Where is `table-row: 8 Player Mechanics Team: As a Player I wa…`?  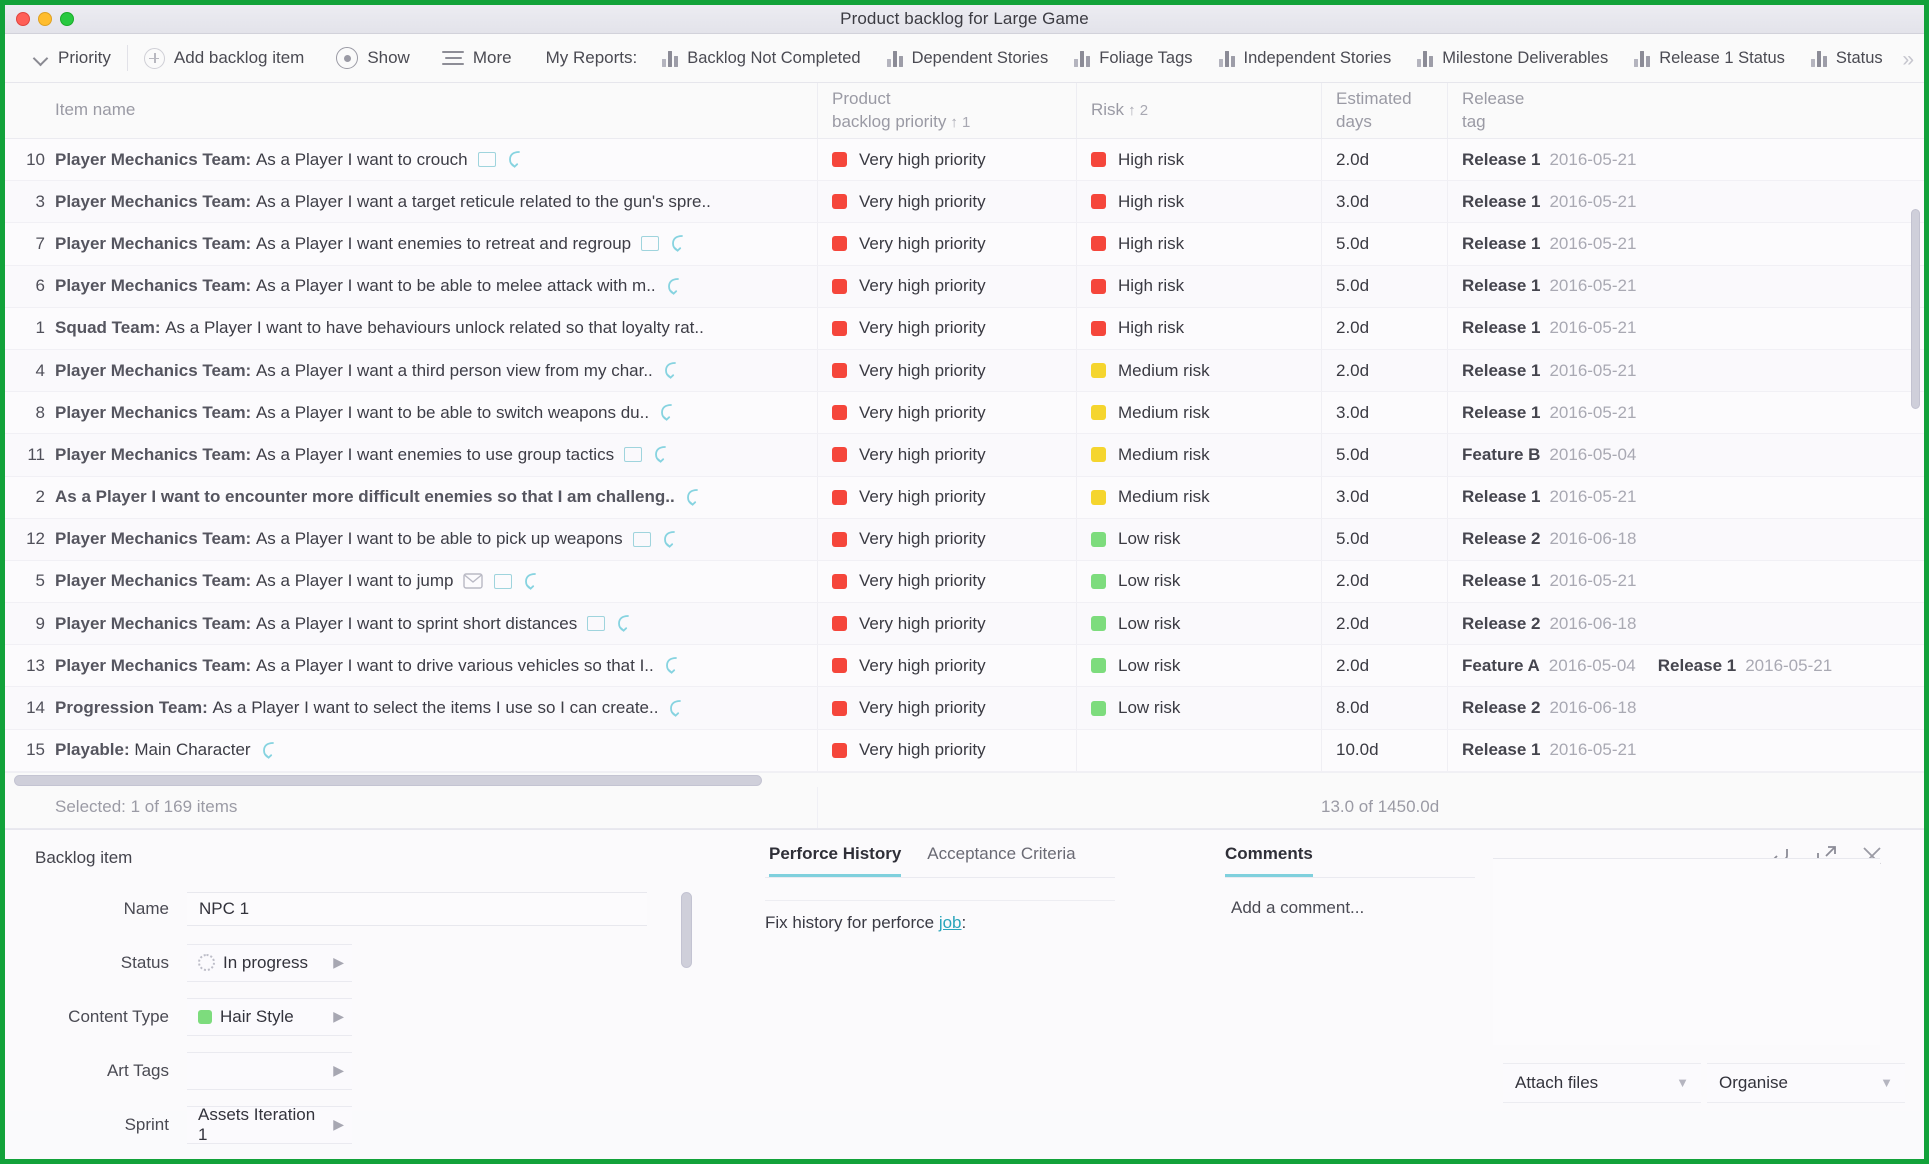
table-row: 8 Player Mechanics Team: As a Player I wa… is located at coordinates (964, 413).